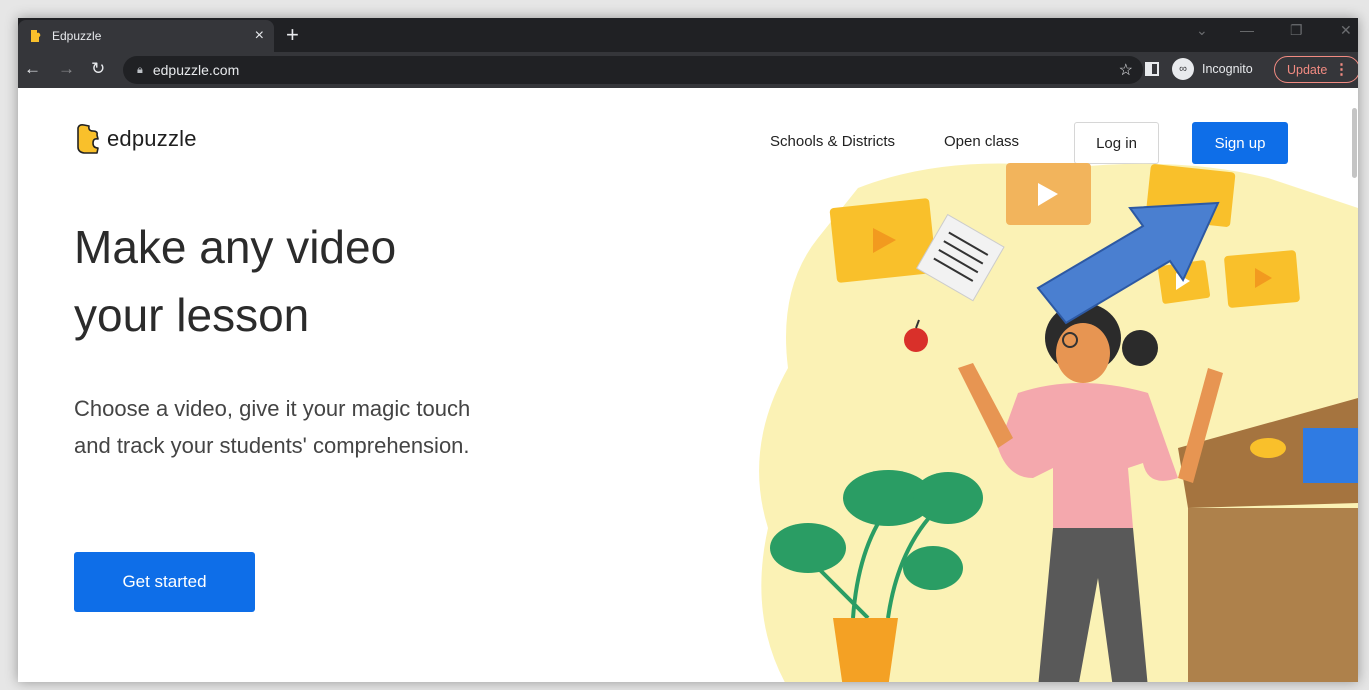 The width and height of the screenshot is (1369, 690). Describe the element at coordinates (36, 36) in the screenshot. I see `edpuzzle-favicon-icon` at that location.